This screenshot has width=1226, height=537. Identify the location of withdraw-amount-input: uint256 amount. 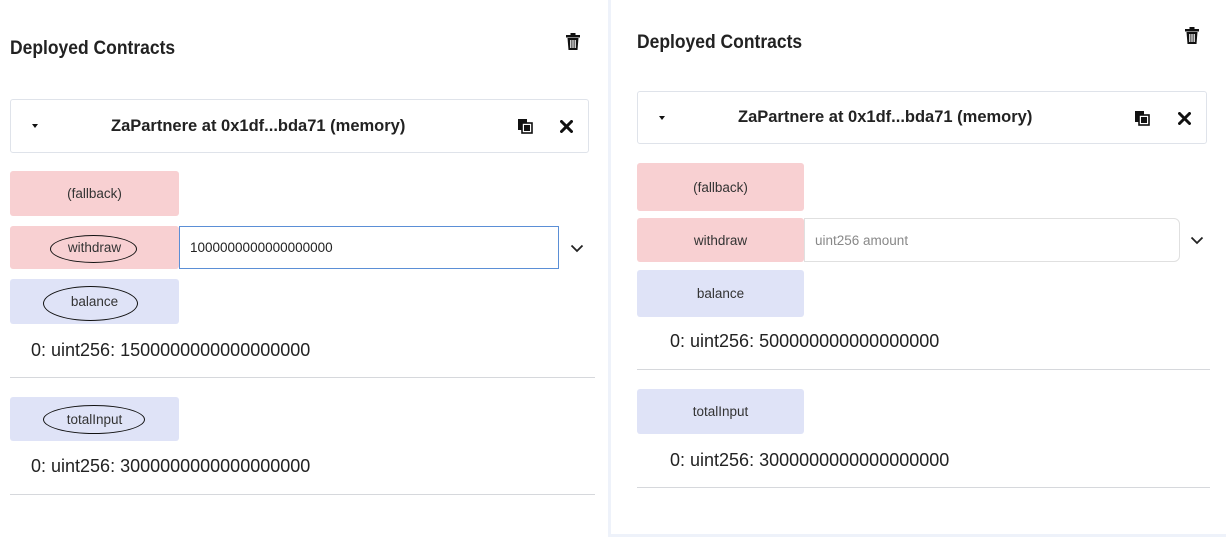
(992, 240).